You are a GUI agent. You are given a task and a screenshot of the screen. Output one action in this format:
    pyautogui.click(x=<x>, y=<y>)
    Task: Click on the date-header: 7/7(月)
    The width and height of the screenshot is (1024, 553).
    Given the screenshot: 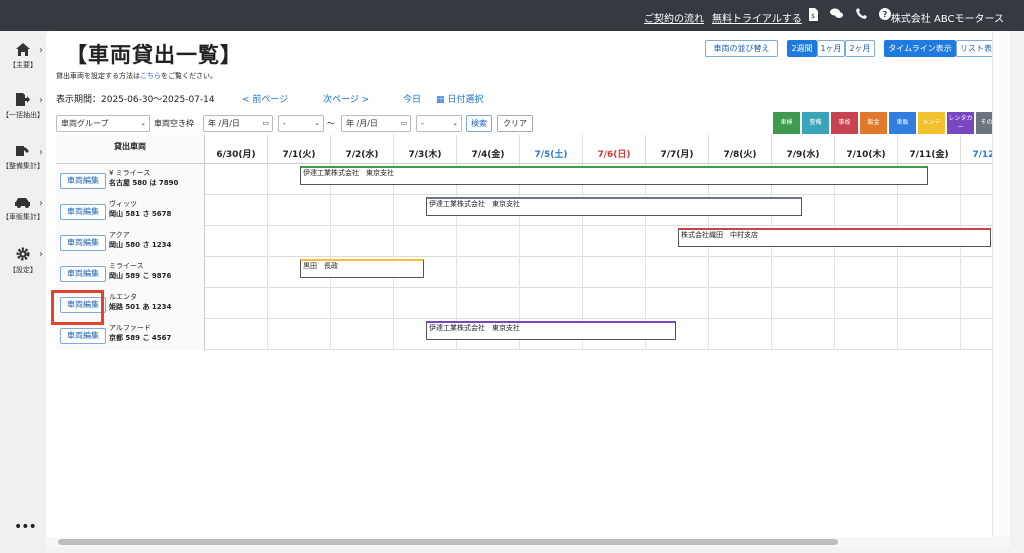 What is the action you would take?
    pyautogui.click(x=677, y=149)
    